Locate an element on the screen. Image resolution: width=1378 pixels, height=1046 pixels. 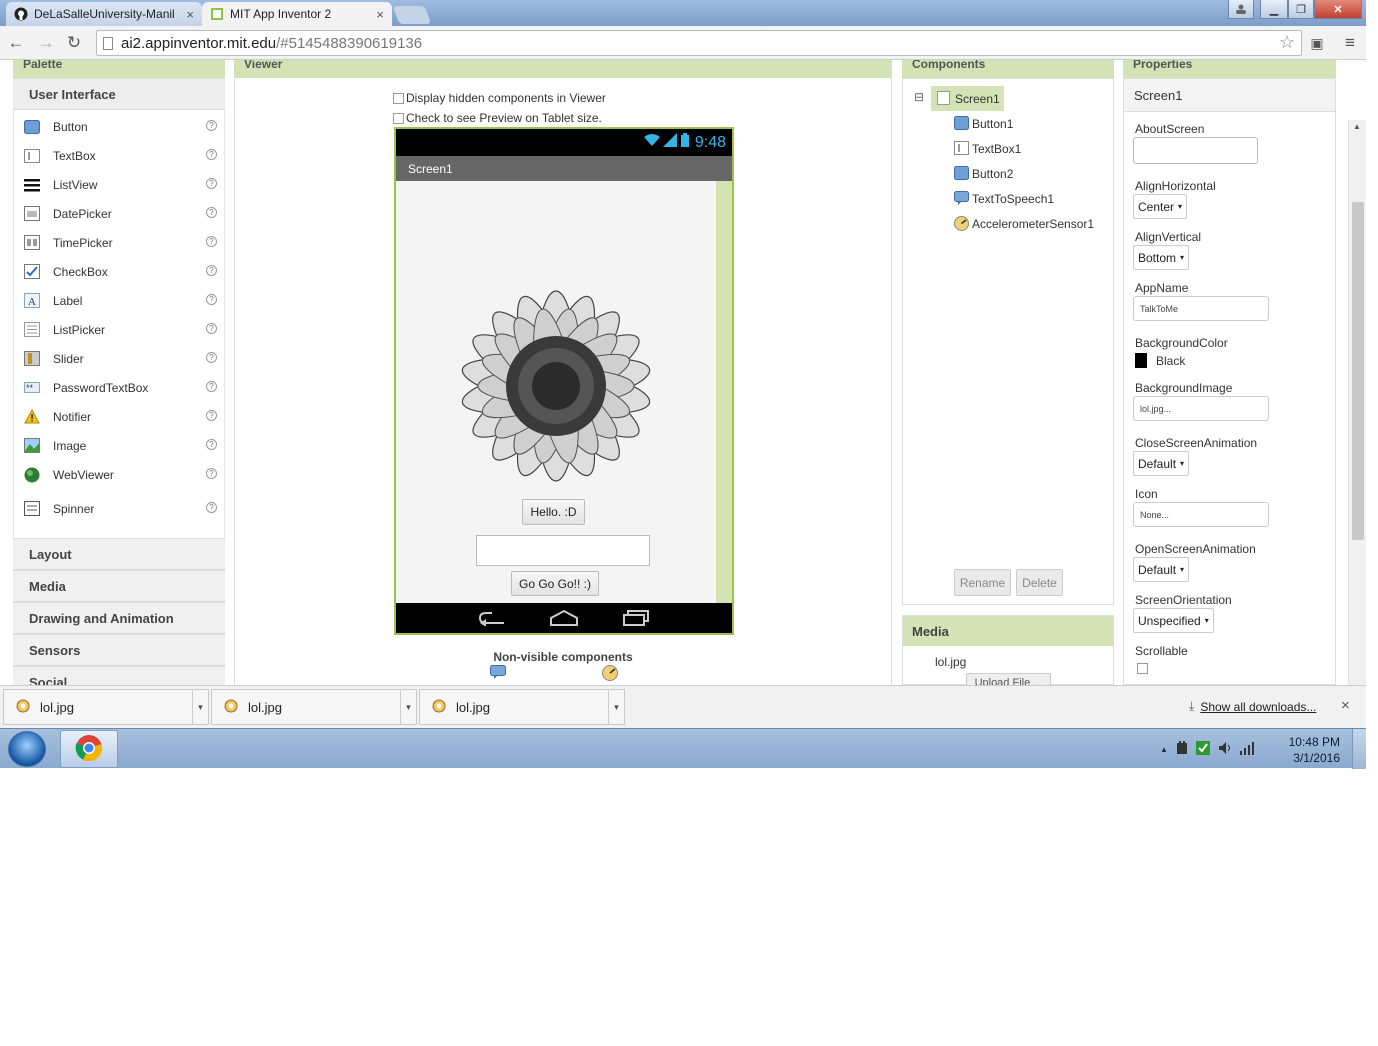
bookmark-star-icon: ☆ is located at coordinates (1287, 42).